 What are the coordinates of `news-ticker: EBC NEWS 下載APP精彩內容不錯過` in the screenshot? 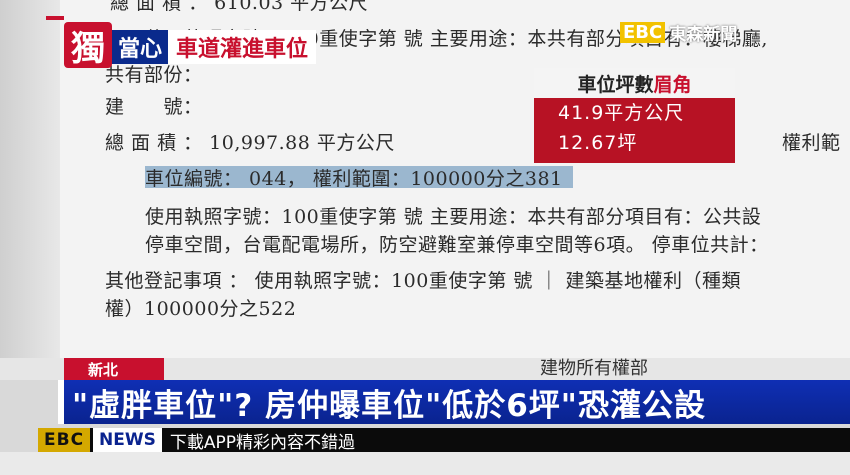 It's located at (444, 440).